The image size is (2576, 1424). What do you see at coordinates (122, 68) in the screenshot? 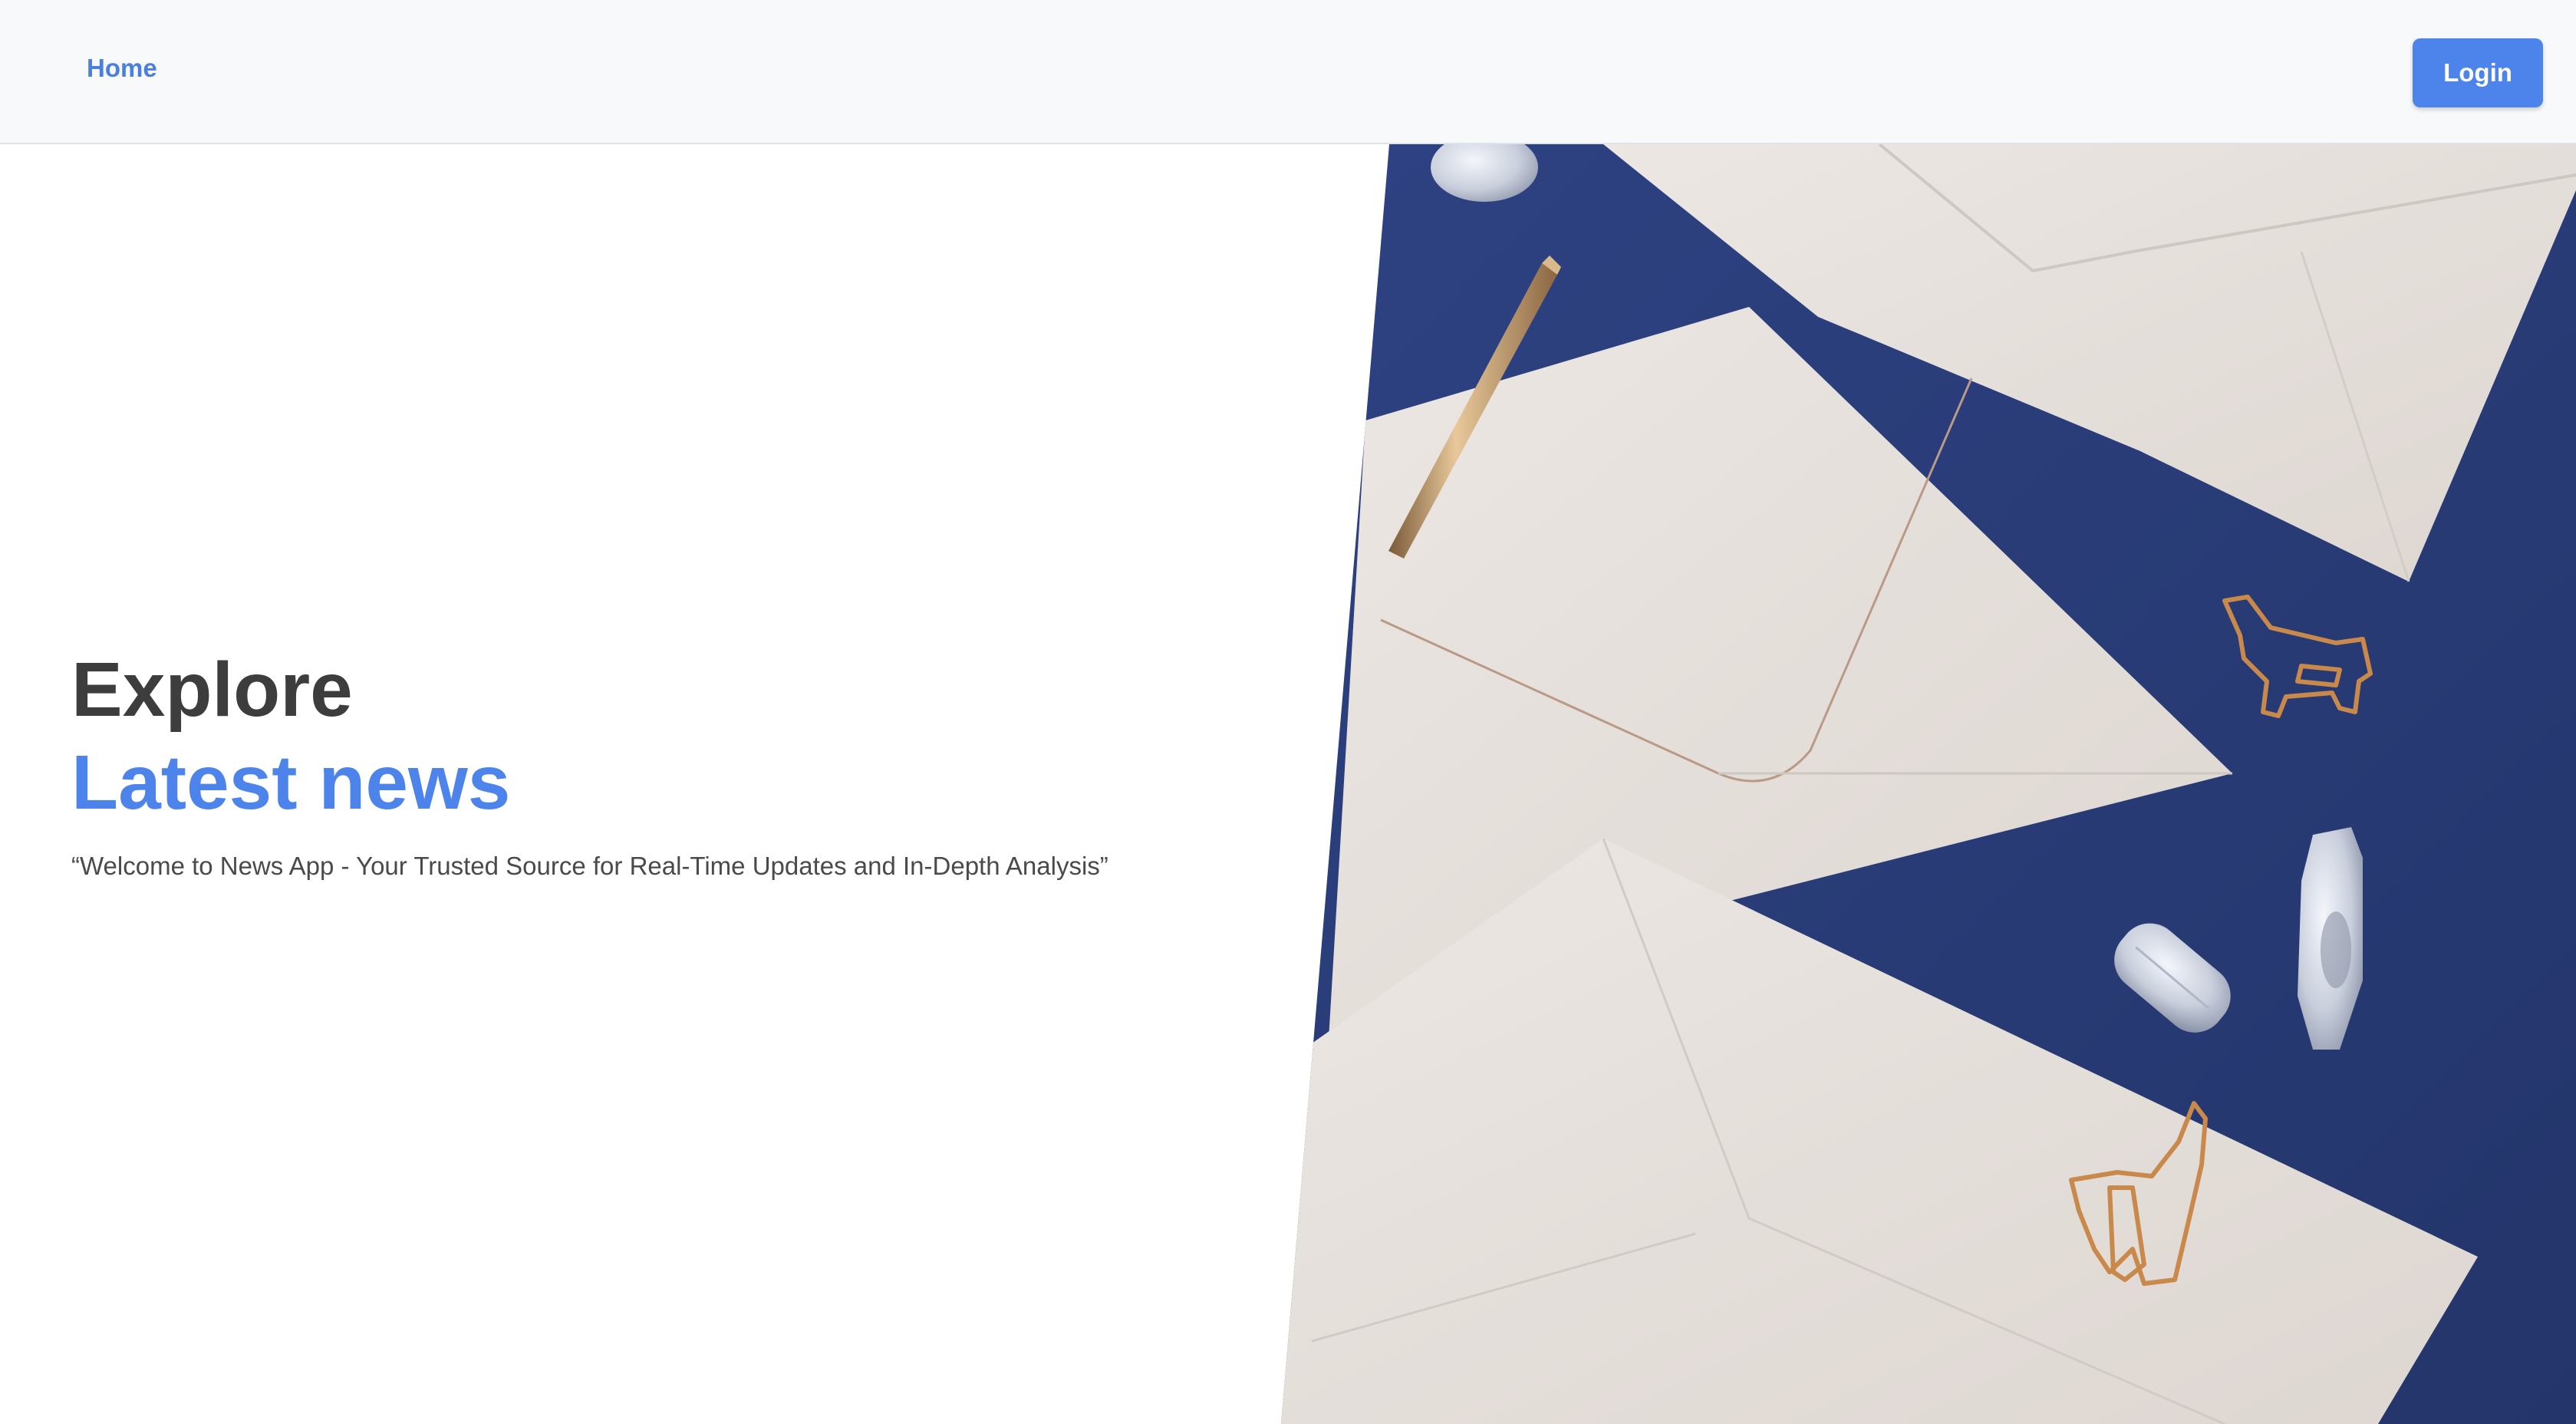
I see `nav-home-link: Home` at bounding box center [122, 68].